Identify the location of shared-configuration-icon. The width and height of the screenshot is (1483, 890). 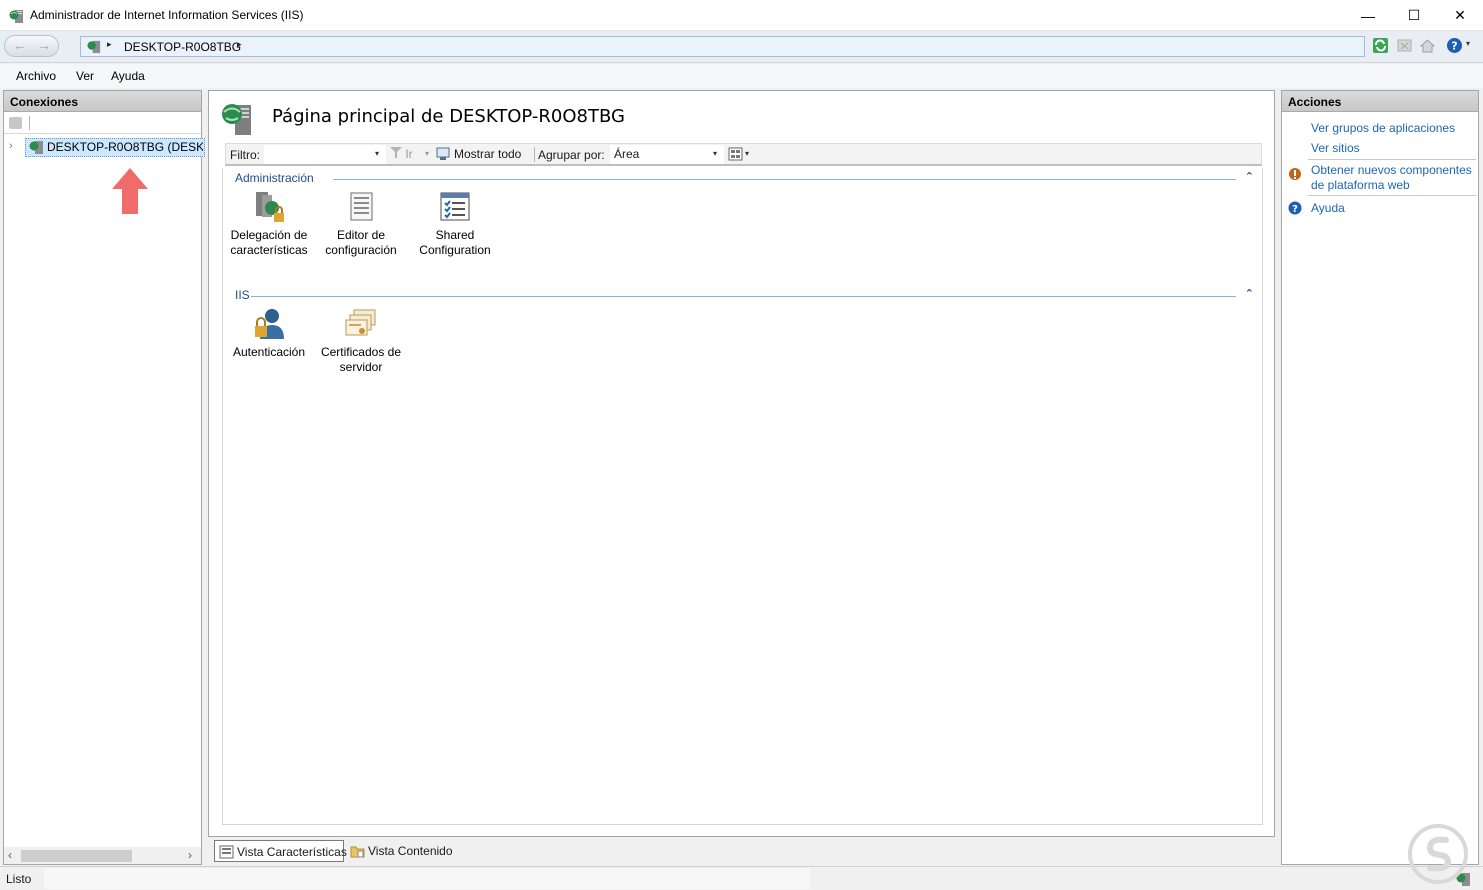
(455, 206).